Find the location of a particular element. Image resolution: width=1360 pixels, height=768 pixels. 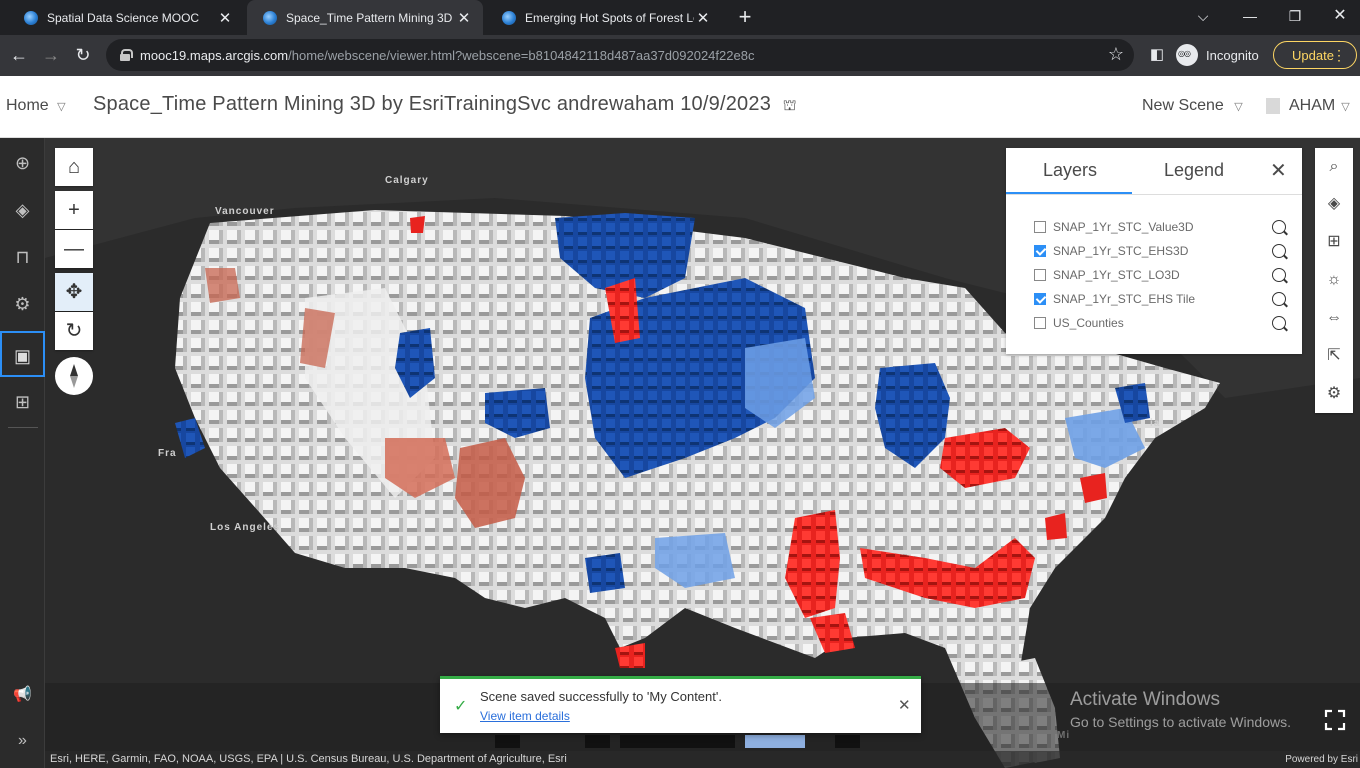

pan-arrows-icon: ✥ is located at coordinates (74, 292).